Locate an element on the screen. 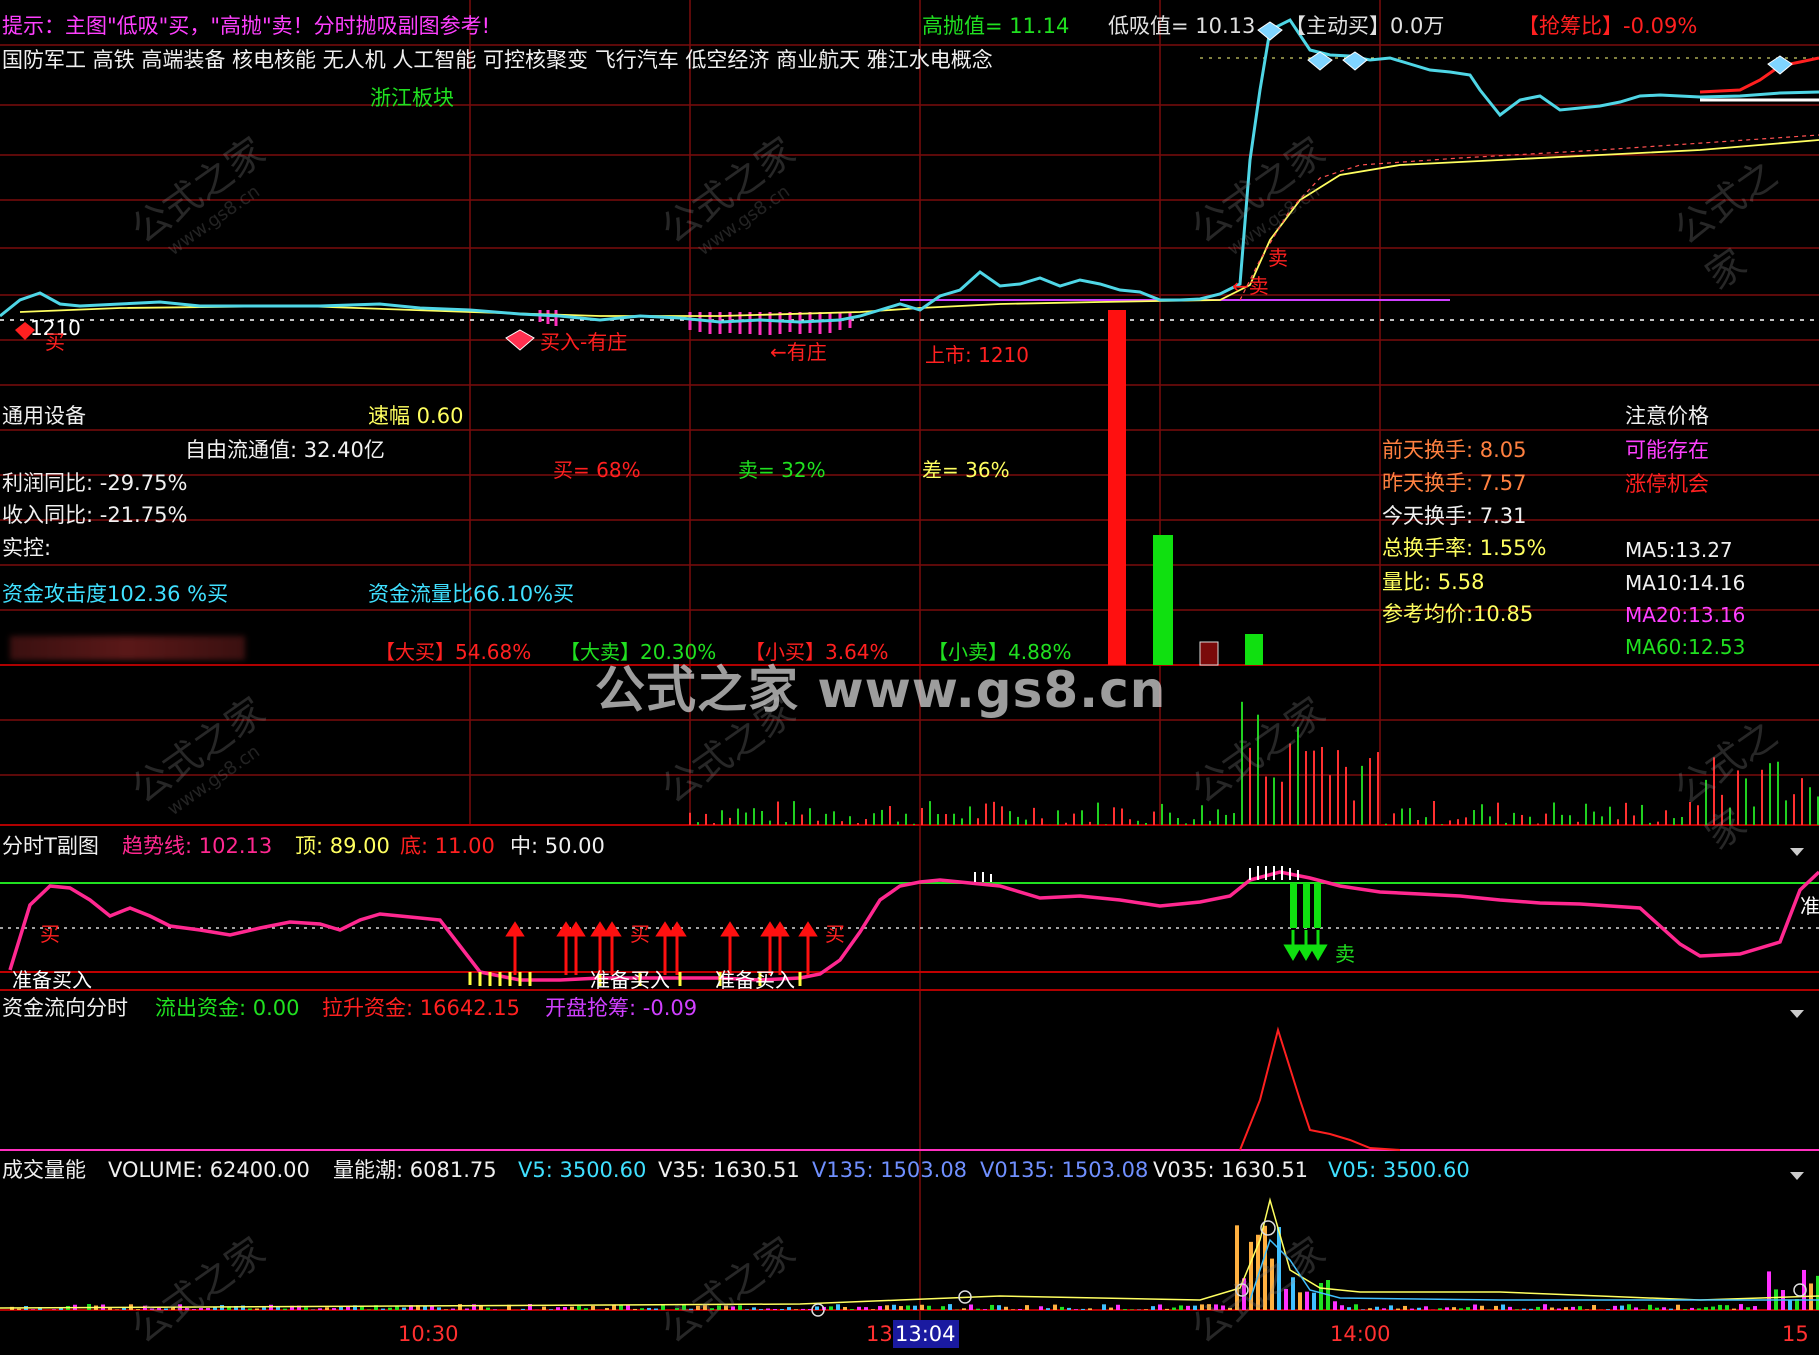 This screenshot has width=1819, height=1355. vol-v35: V35: 1630.51 is located at coordinates (729, 1170).